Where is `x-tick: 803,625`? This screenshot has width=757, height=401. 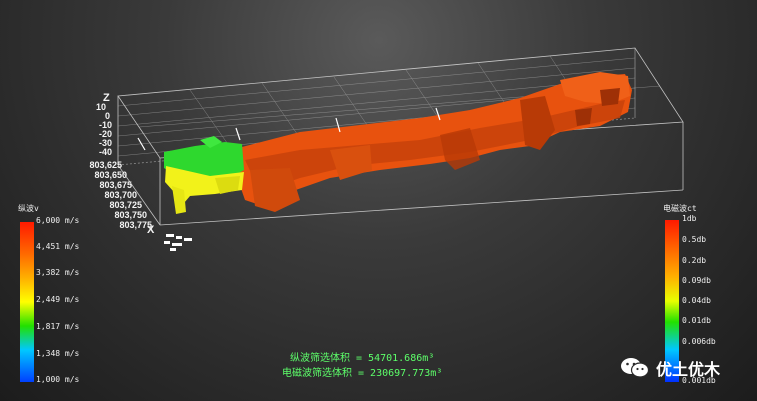 x-tick: 803,625 is located at coordinates (105, 165).